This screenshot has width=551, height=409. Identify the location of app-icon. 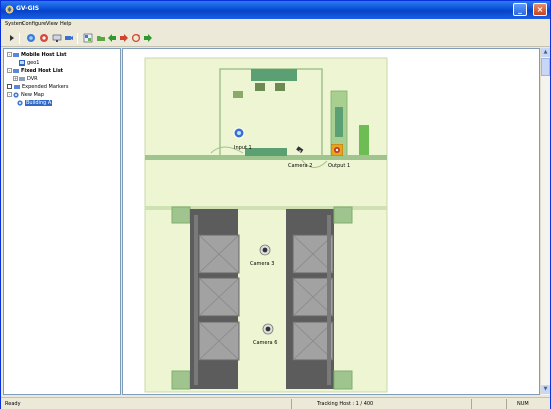
(9, 9).